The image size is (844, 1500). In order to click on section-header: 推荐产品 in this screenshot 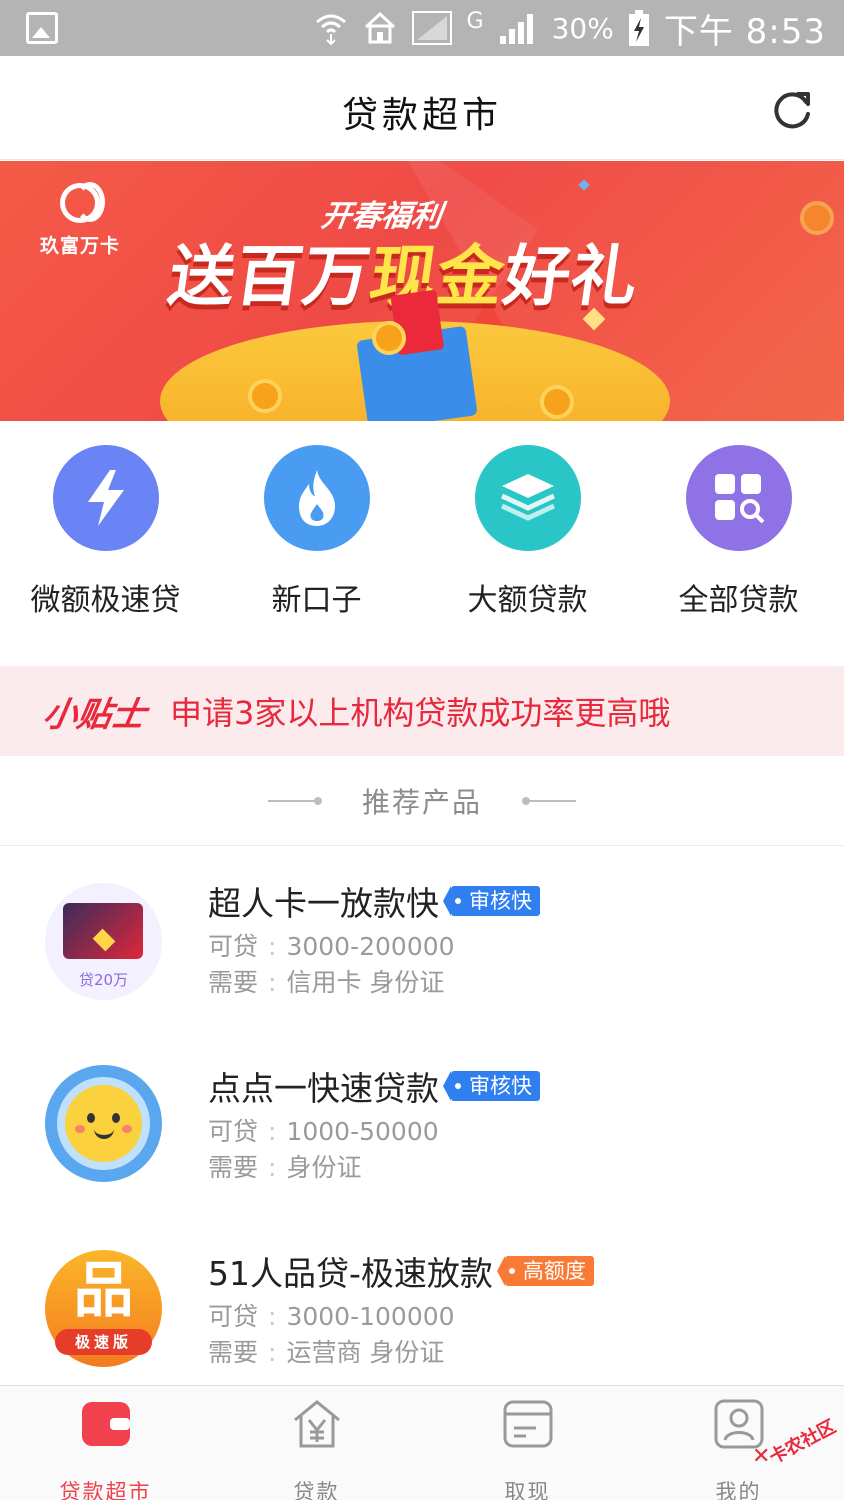, I will do `click(422, 801)`.